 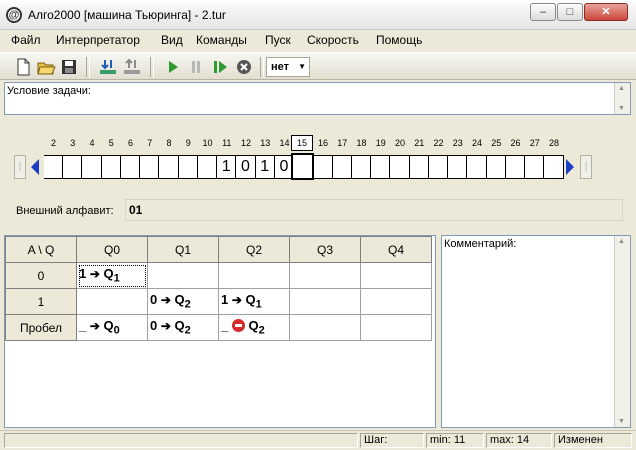 I want to click on load-tape-icon, so click(x=108, y=67).